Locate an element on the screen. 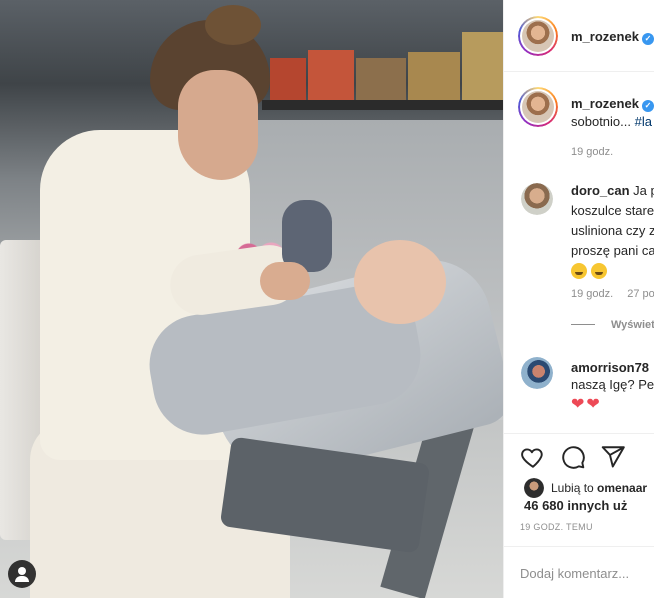 The width and height of the screenshot is (654, 598). comment-line: amorrison78 is located at coordinates (610, 367).